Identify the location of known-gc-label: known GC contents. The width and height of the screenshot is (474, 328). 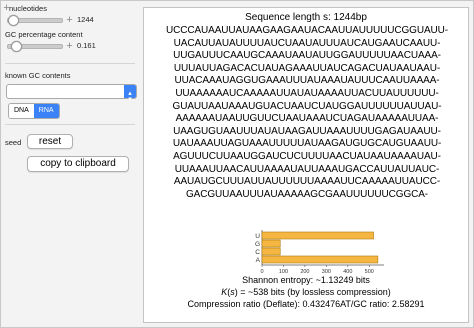
(38, 75).